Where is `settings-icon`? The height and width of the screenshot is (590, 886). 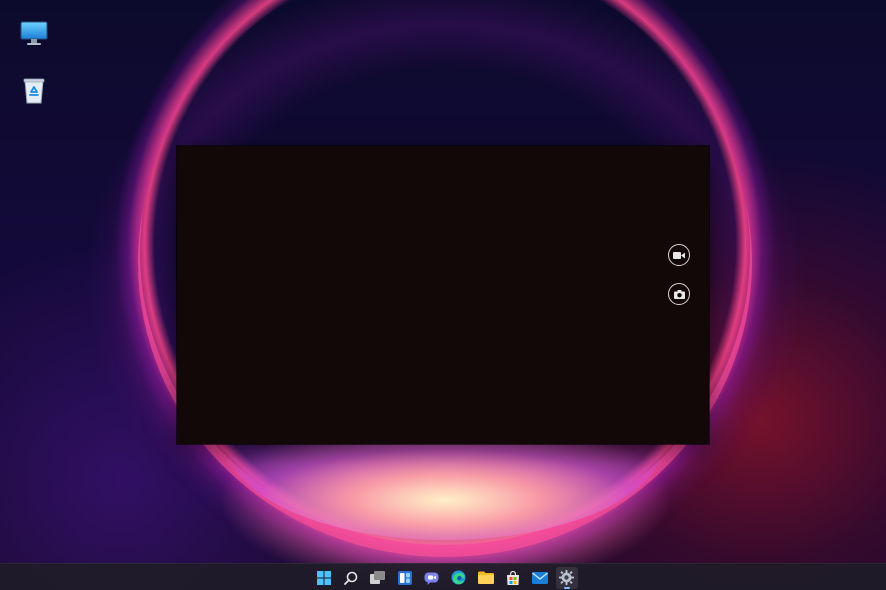
settings-icon is located at coordinates (566, 577).